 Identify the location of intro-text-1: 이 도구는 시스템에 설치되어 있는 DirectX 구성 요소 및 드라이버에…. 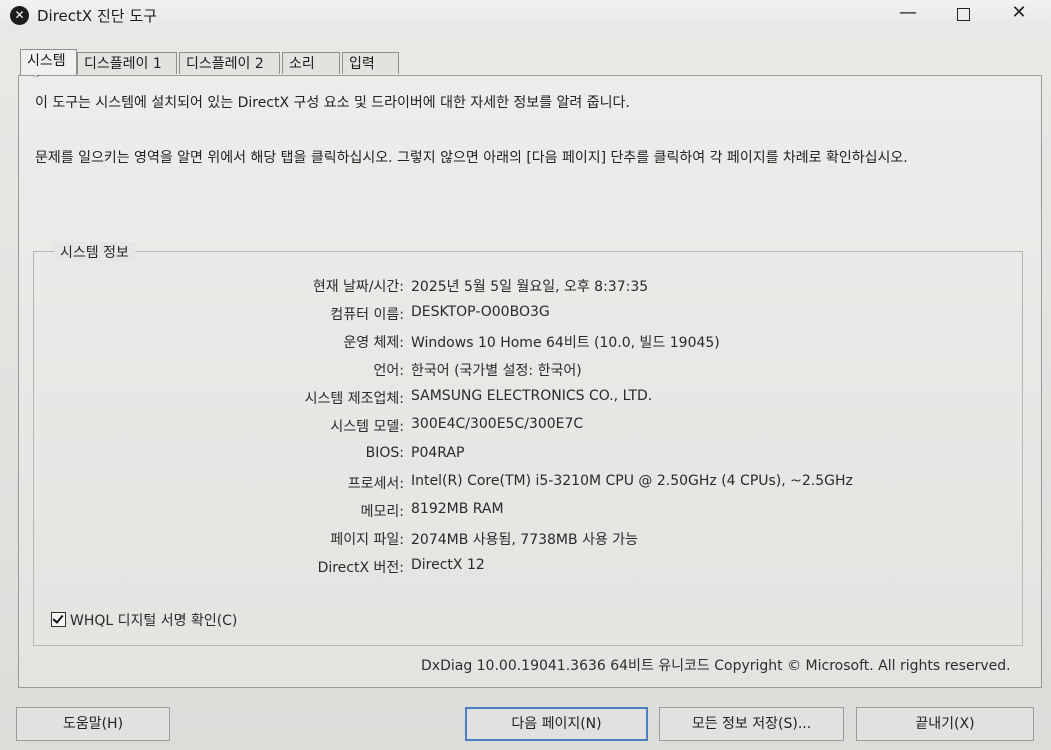
(332, 103).